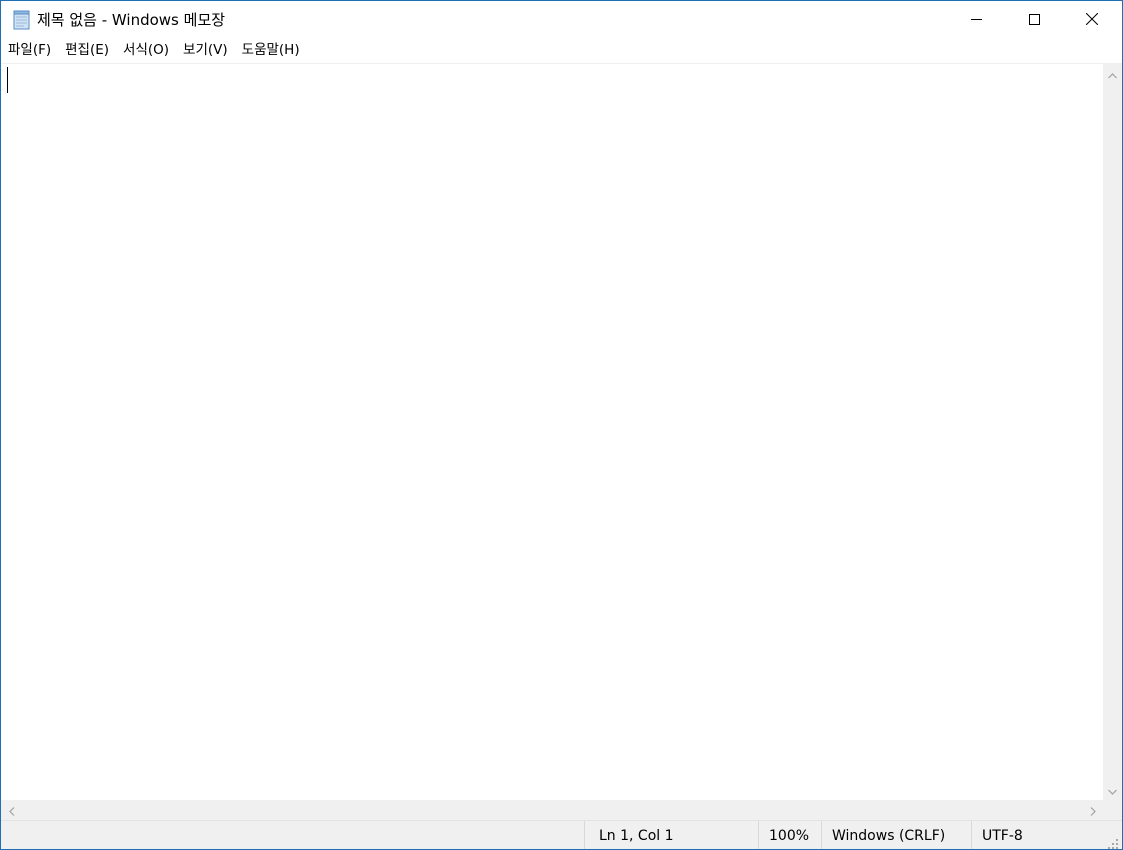  What do you see at coordinates (146, 50) in the screenshot?
I see `menu-format: 서식(O)` at bounding box center [146, 50].